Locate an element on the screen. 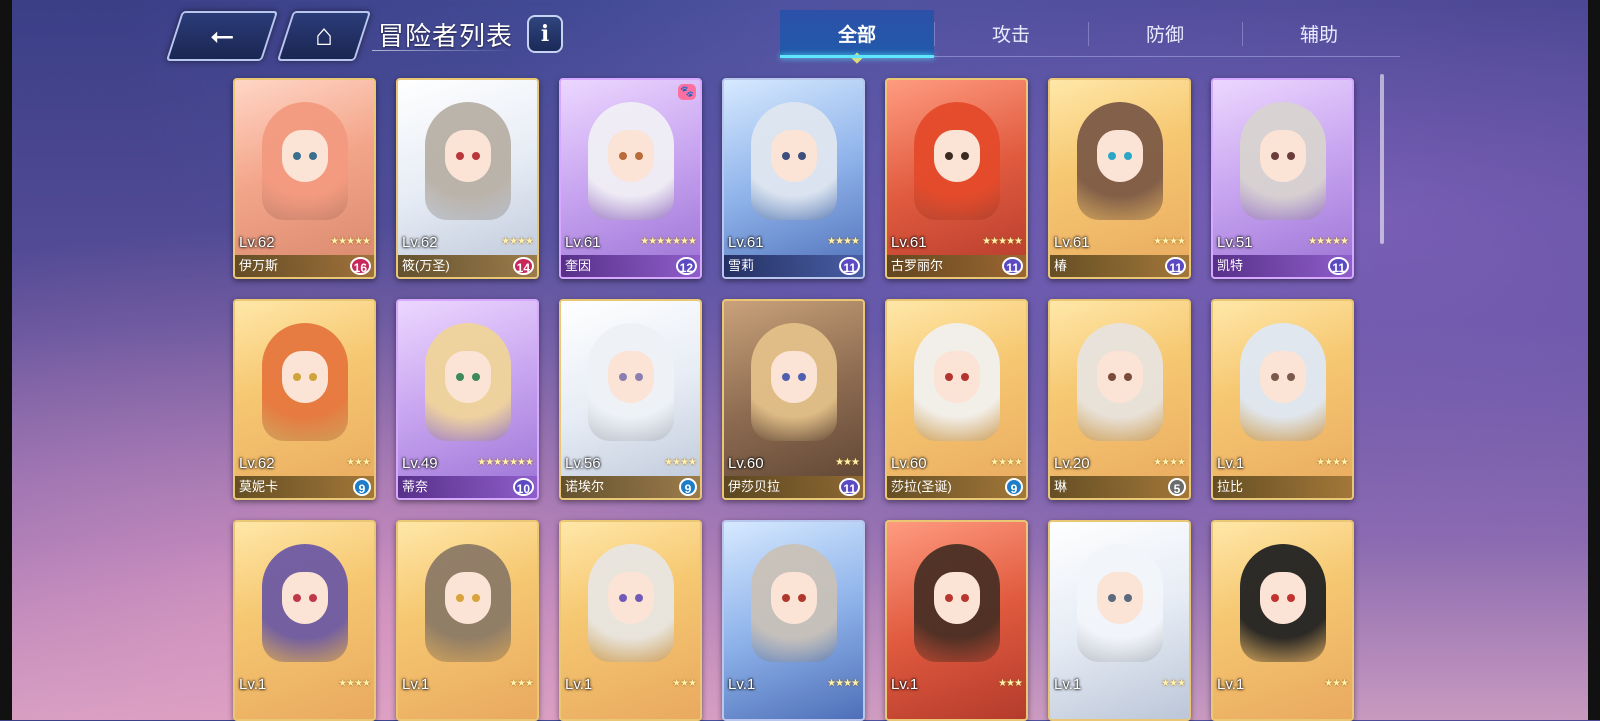 The width and height of the screenshot is (1600, 721). home-button: ⌂ is located at coordinates (324, 36).